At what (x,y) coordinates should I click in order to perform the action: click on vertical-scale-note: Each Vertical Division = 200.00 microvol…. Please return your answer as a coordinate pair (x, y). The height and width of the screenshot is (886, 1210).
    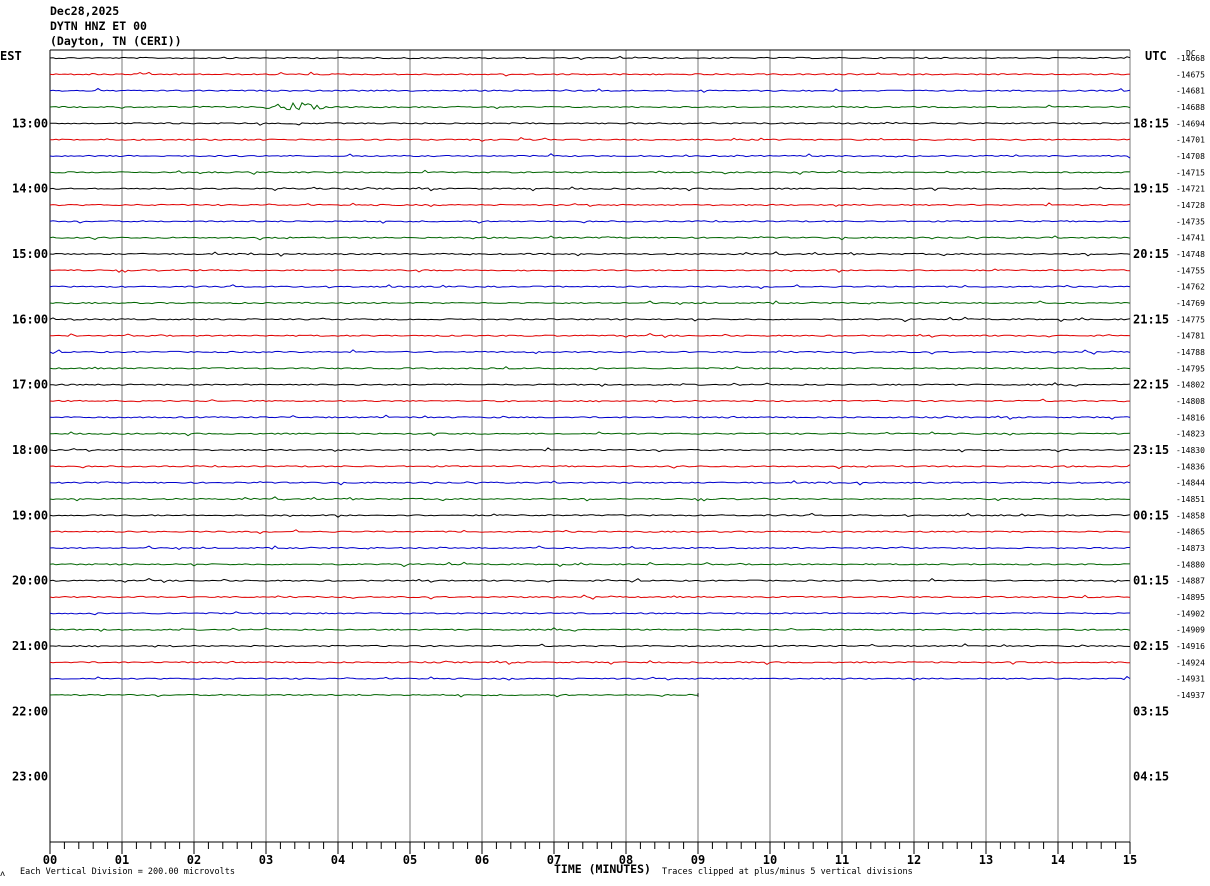
    Looking at the image, I should click on (127, 872).